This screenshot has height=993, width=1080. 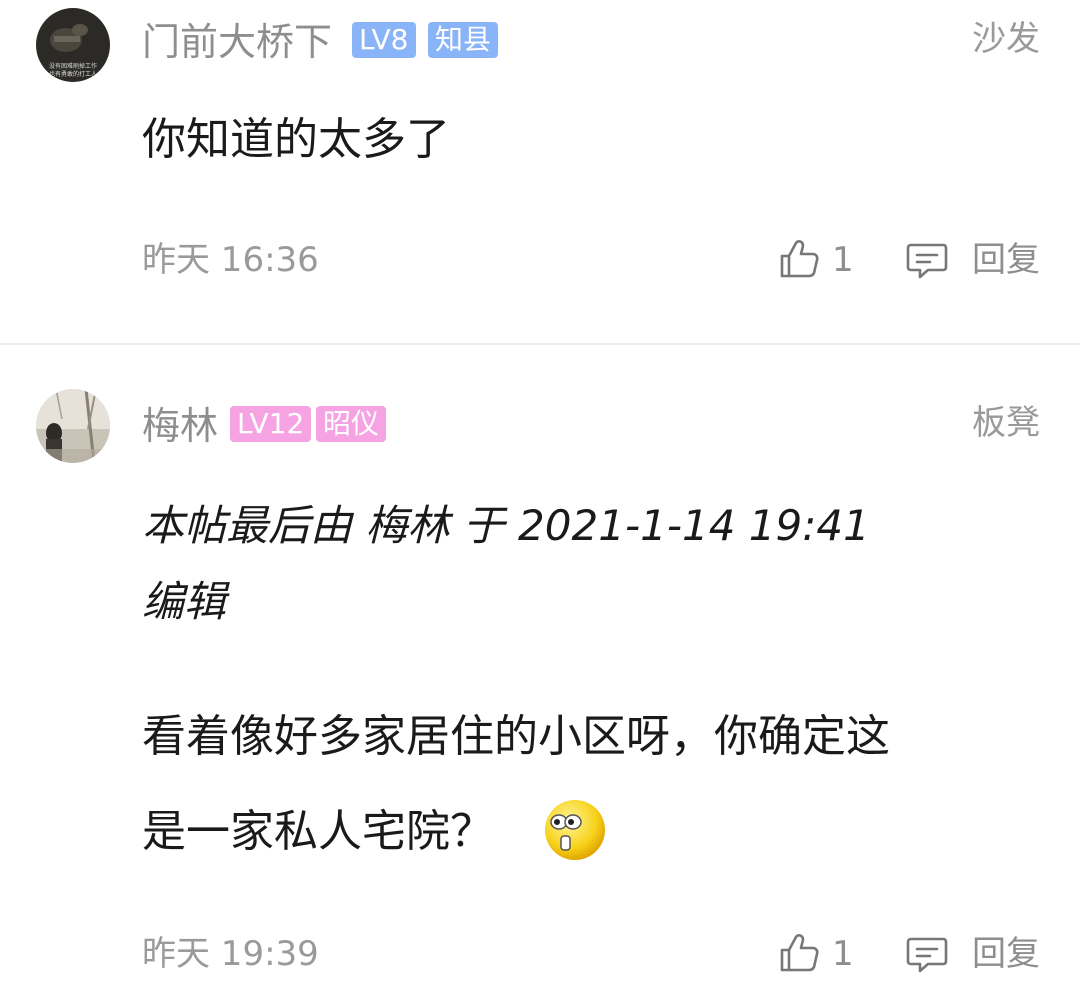 I want to click on comment-text: 你知道的太多了, so click(x=296, y=139).